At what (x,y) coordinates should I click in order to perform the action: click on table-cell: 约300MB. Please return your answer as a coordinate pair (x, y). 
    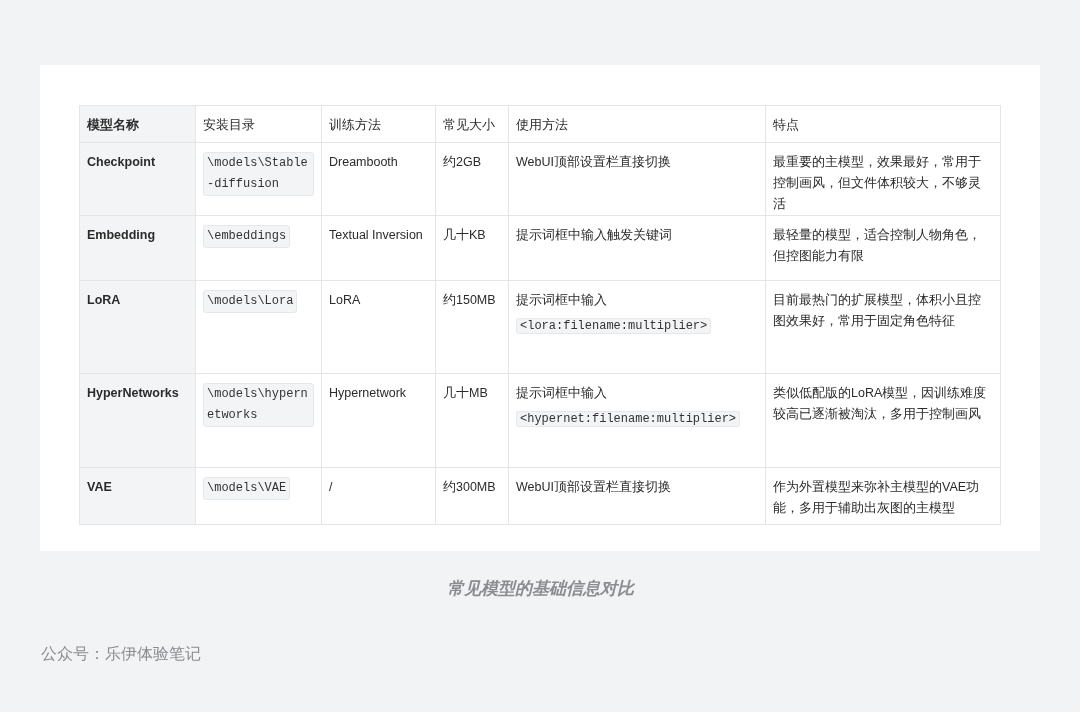
    Looking at the image, I should click on (472, 496).